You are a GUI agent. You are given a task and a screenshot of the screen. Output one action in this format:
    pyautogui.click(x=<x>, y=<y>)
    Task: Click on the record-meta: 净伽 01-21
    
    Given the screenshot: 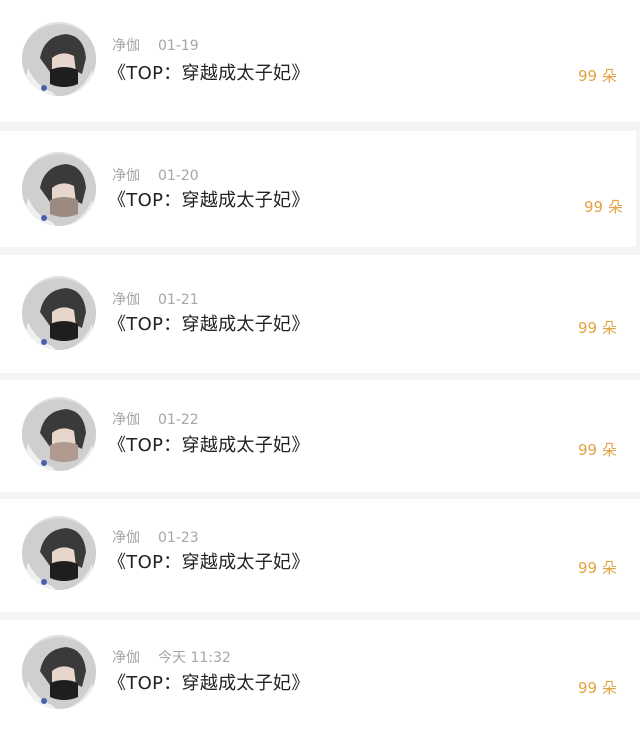 What is the action you would take?
    pyautogui.click(x=155, y=300)
    